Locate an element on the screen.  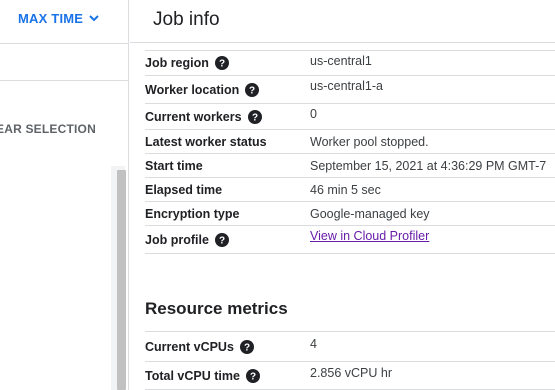
time-range-label: MAX TIME is located at coordinates (51, 18).